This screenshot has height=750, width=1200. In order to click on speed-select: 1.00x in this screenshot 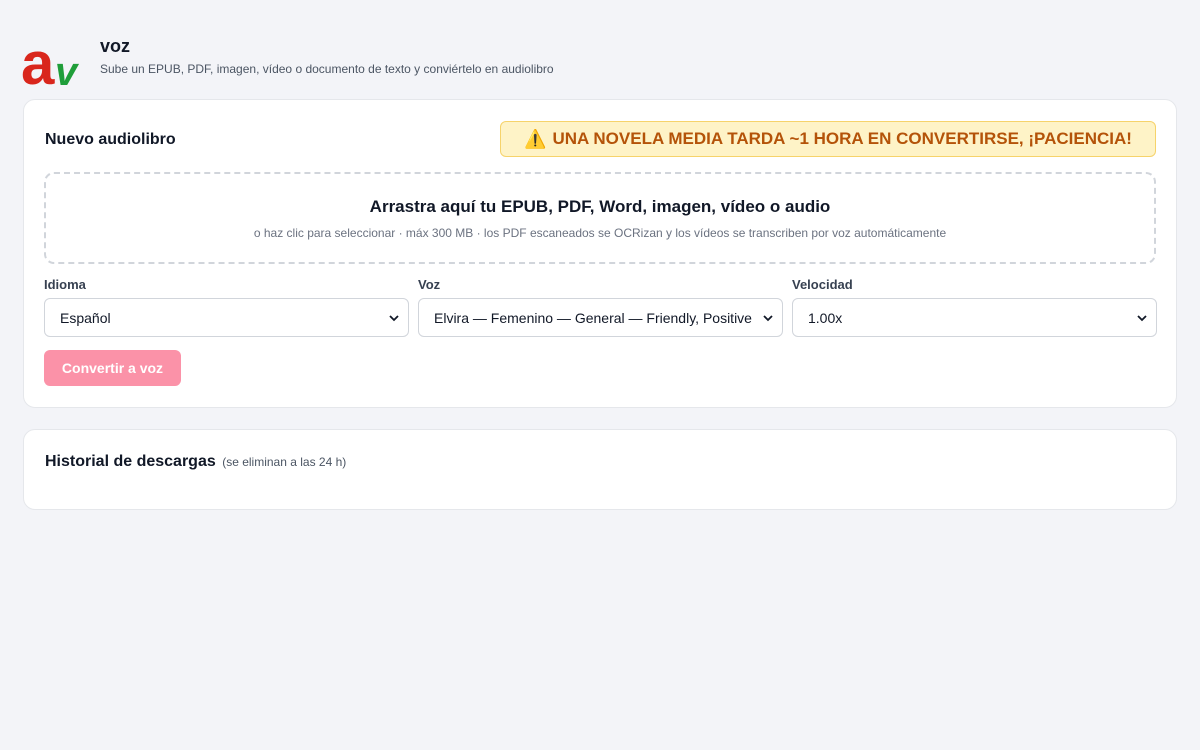, I will do `click(974, 317)`.